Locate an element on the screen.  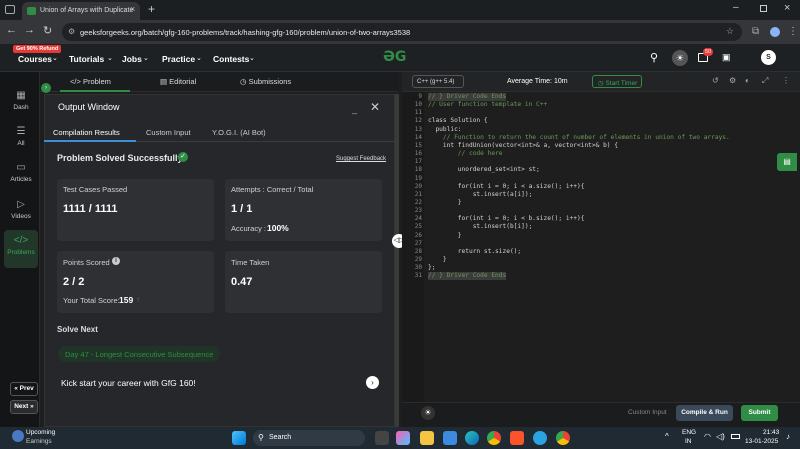
hint-bulb-icon: ☀ is located at coordinates (428, 413).